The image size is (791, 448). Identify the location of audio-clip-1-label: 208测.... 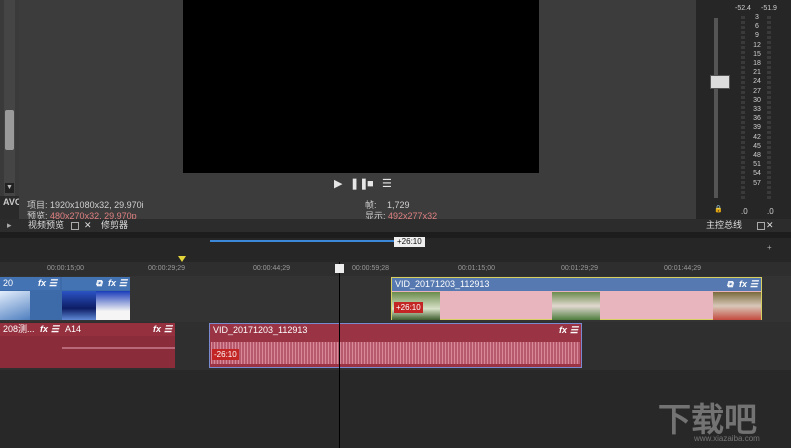
(19, 329).